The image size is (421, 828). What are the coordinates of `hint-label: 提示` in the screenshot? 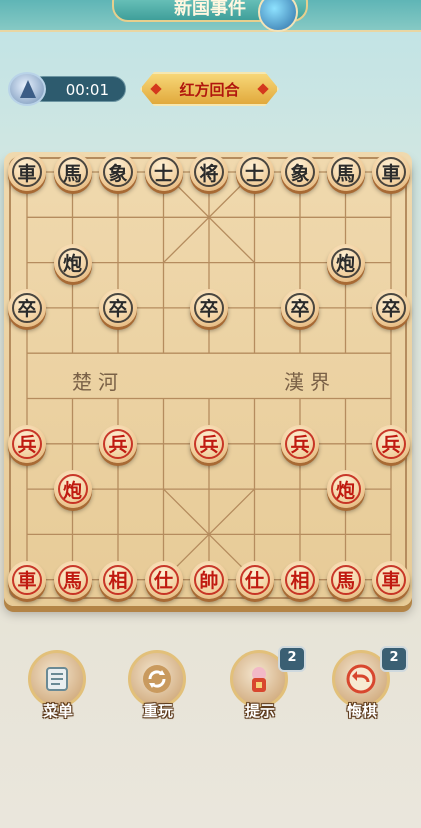 It's located at (259, 711).